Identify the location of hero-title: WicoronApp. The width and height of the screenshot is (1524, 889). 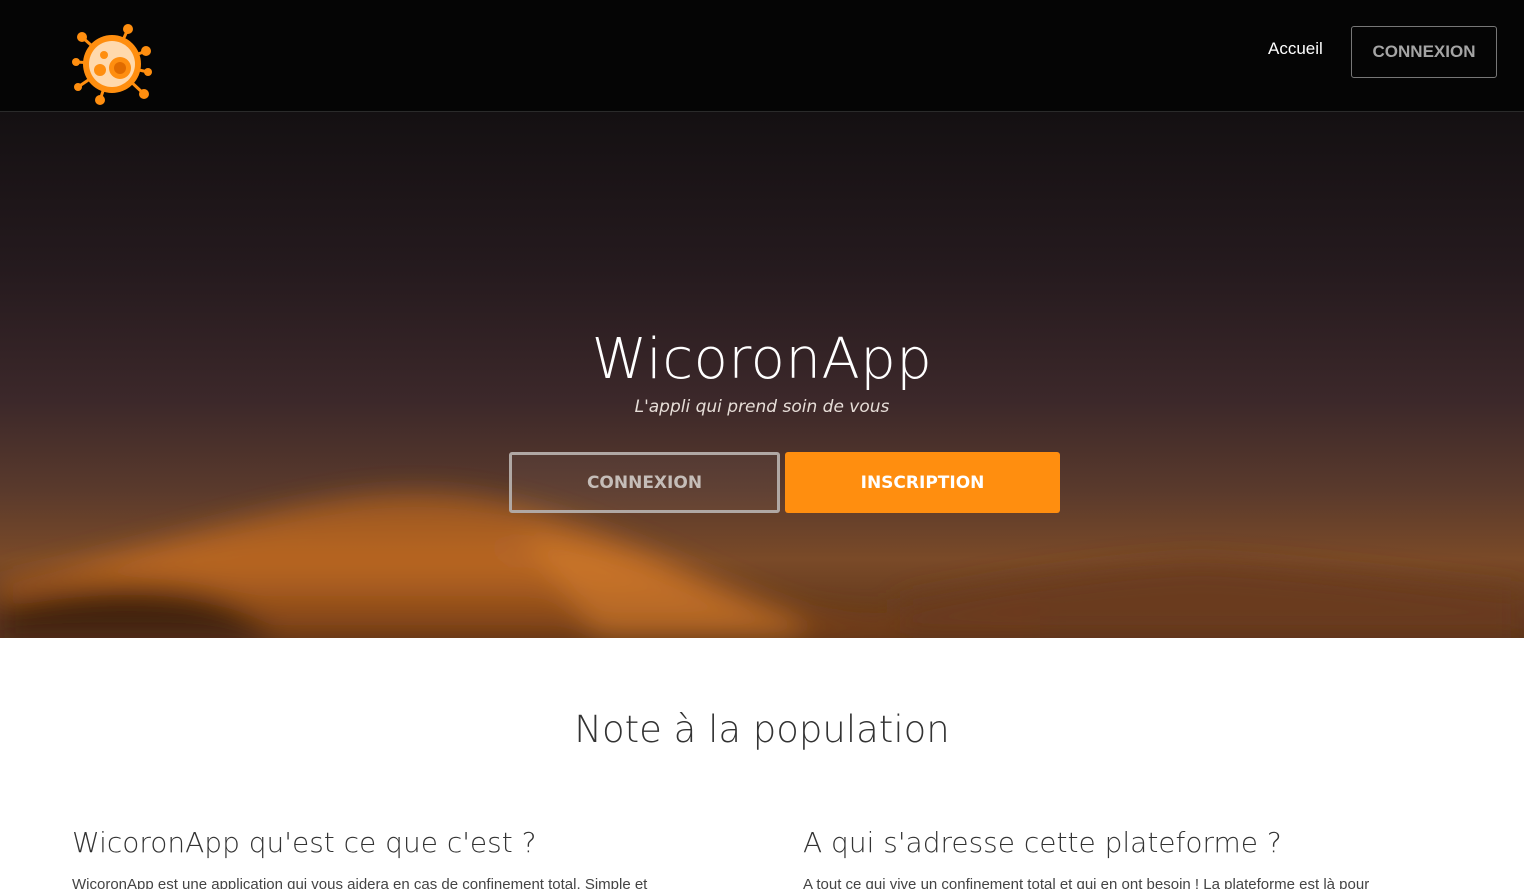
(762, 359).